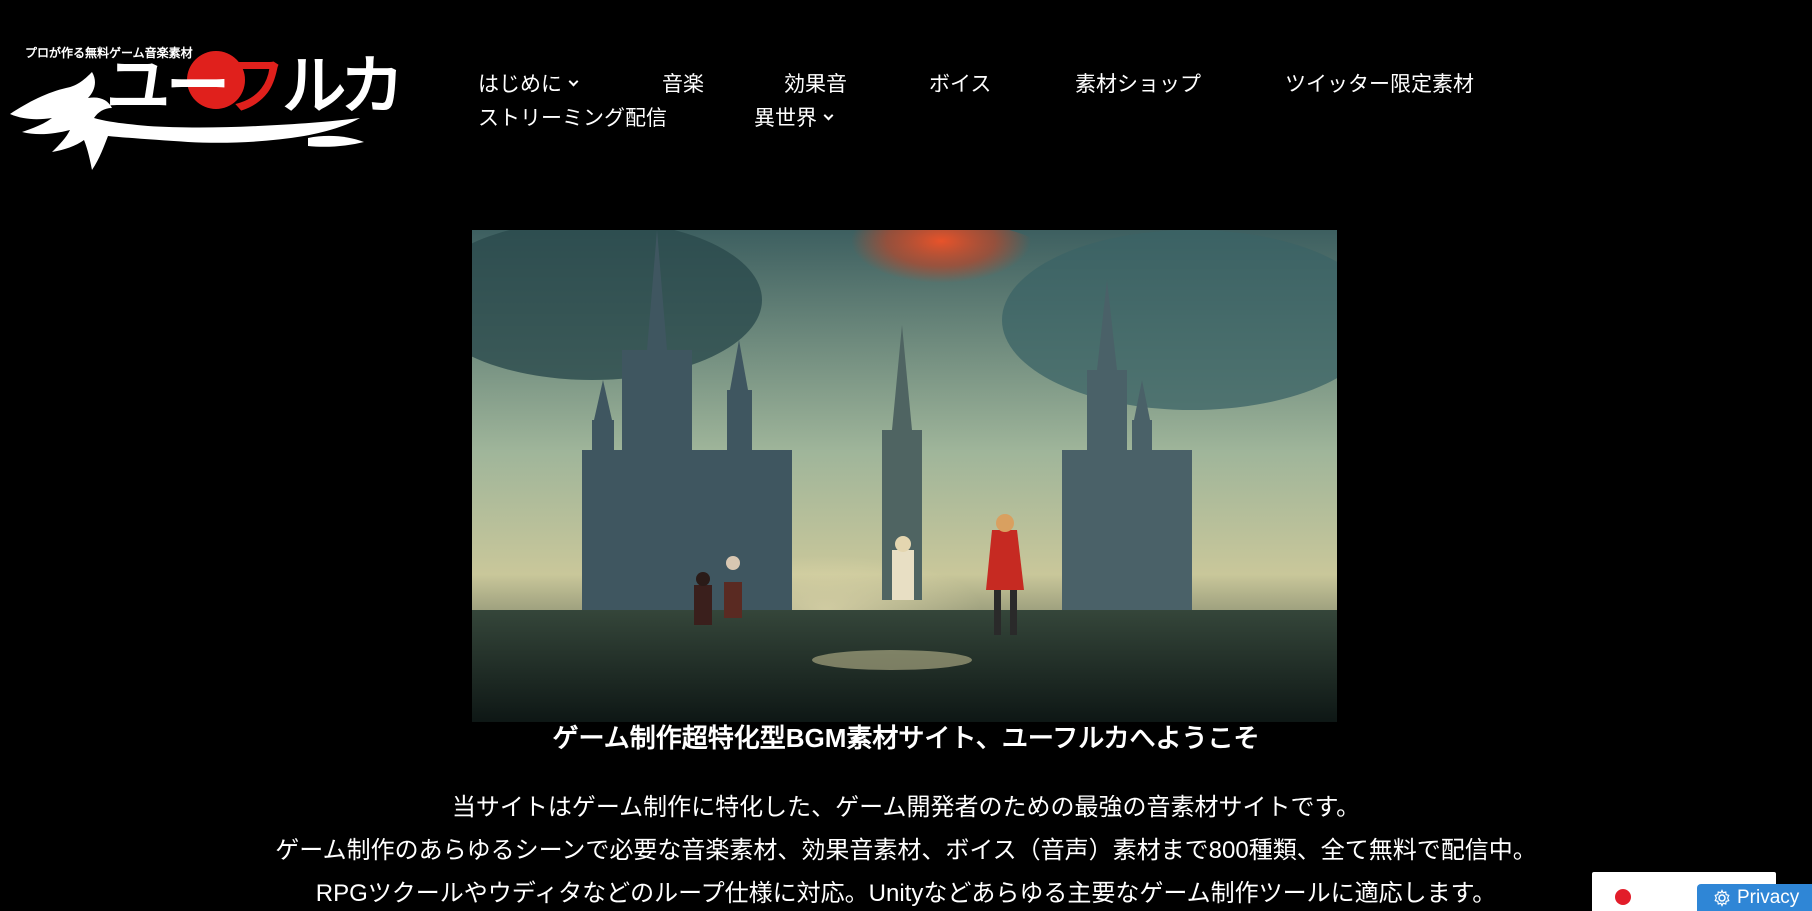 This screenshot has width=1812, height=911. I want to click on nav-item-twitter-exclusive: ツイッター限定素材, so click(1379, 83).